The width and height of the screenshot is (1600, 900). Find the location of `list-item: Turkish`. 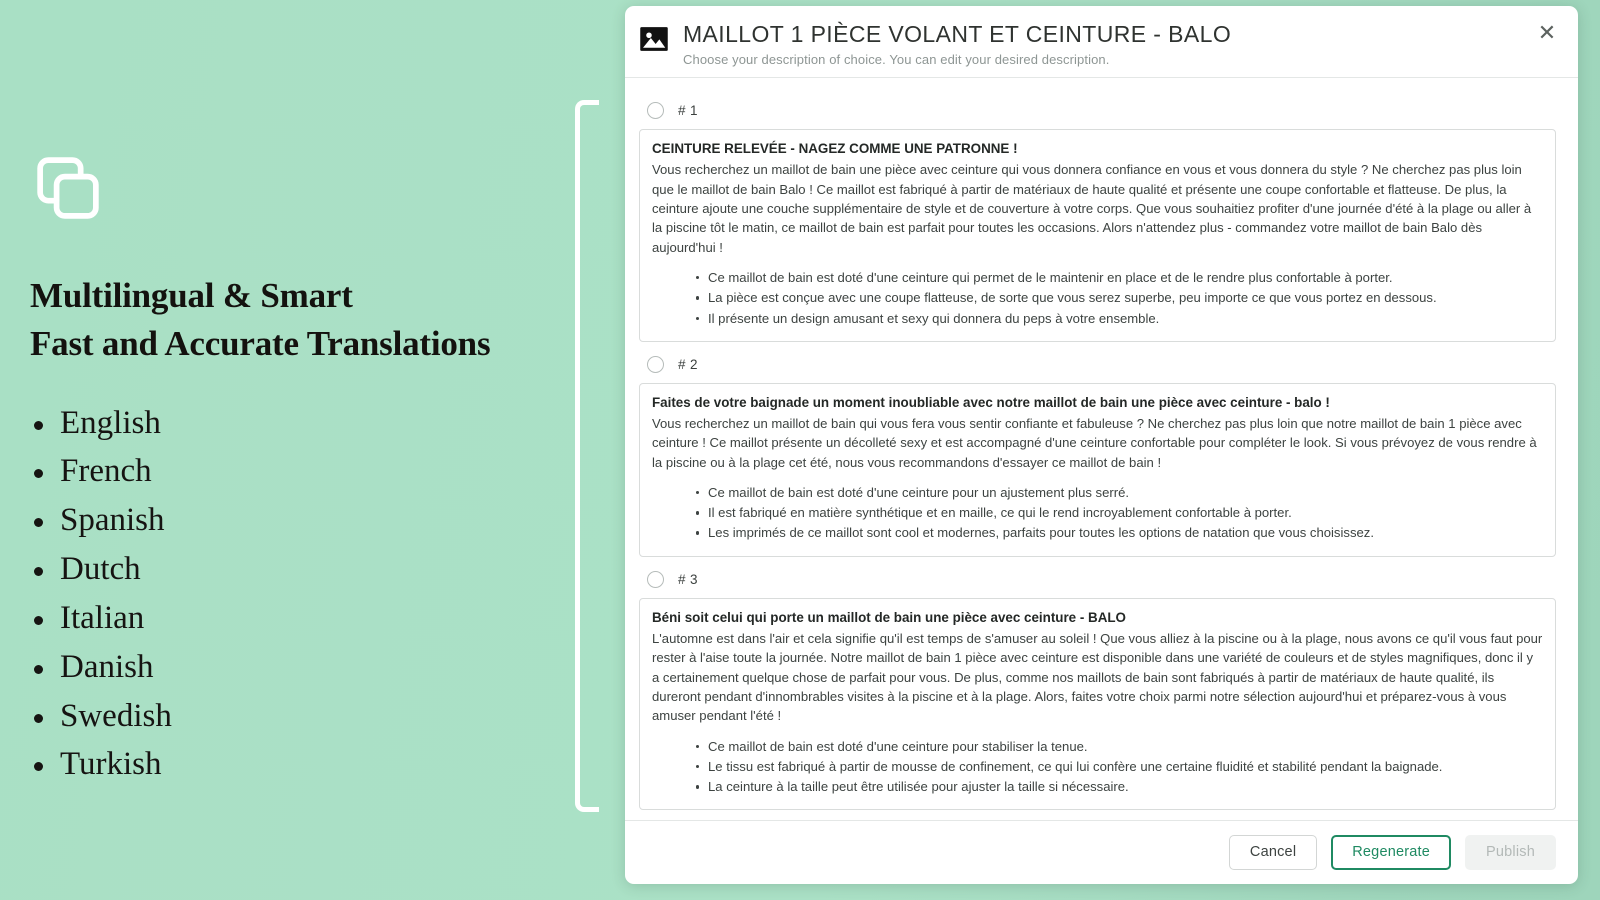

list-item: Turkish is located at coordinates (315, 764).